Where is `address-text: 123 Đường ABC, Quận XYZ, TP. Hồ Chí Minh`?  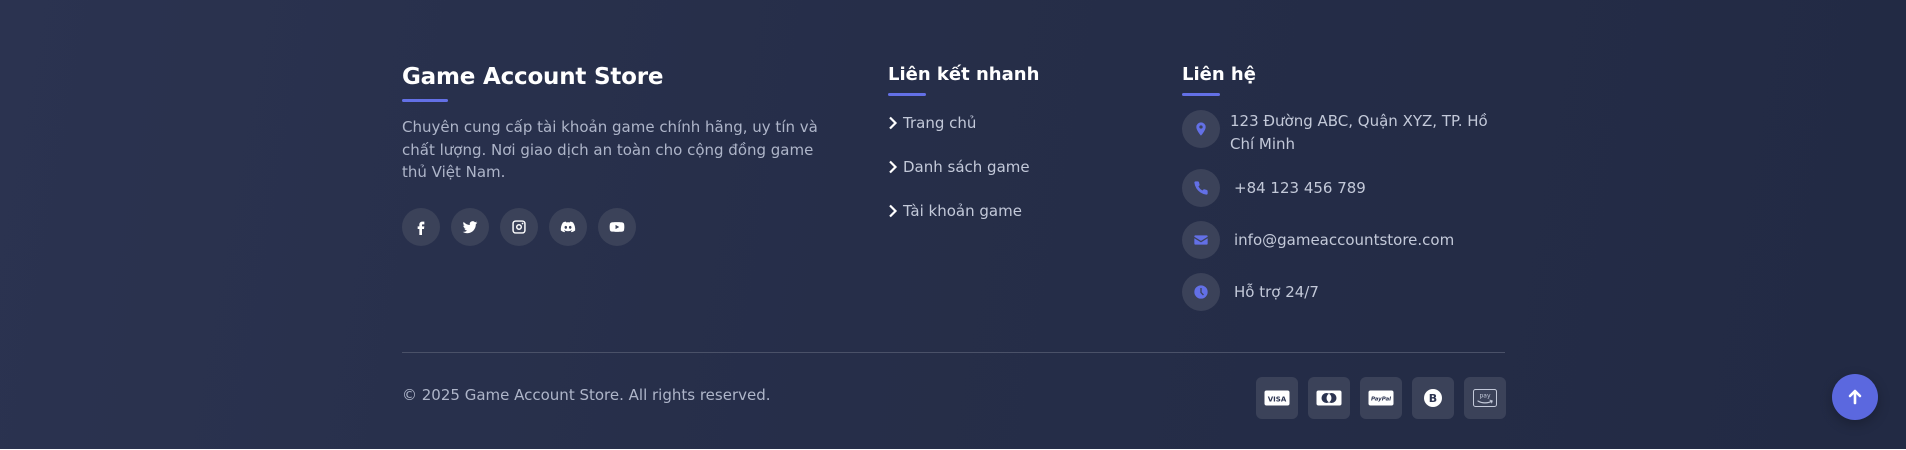 address-text: 123 Đường ABC, Quận XYZ, TP. Hồ Chí Minh is located at coordinates (1359, 132).